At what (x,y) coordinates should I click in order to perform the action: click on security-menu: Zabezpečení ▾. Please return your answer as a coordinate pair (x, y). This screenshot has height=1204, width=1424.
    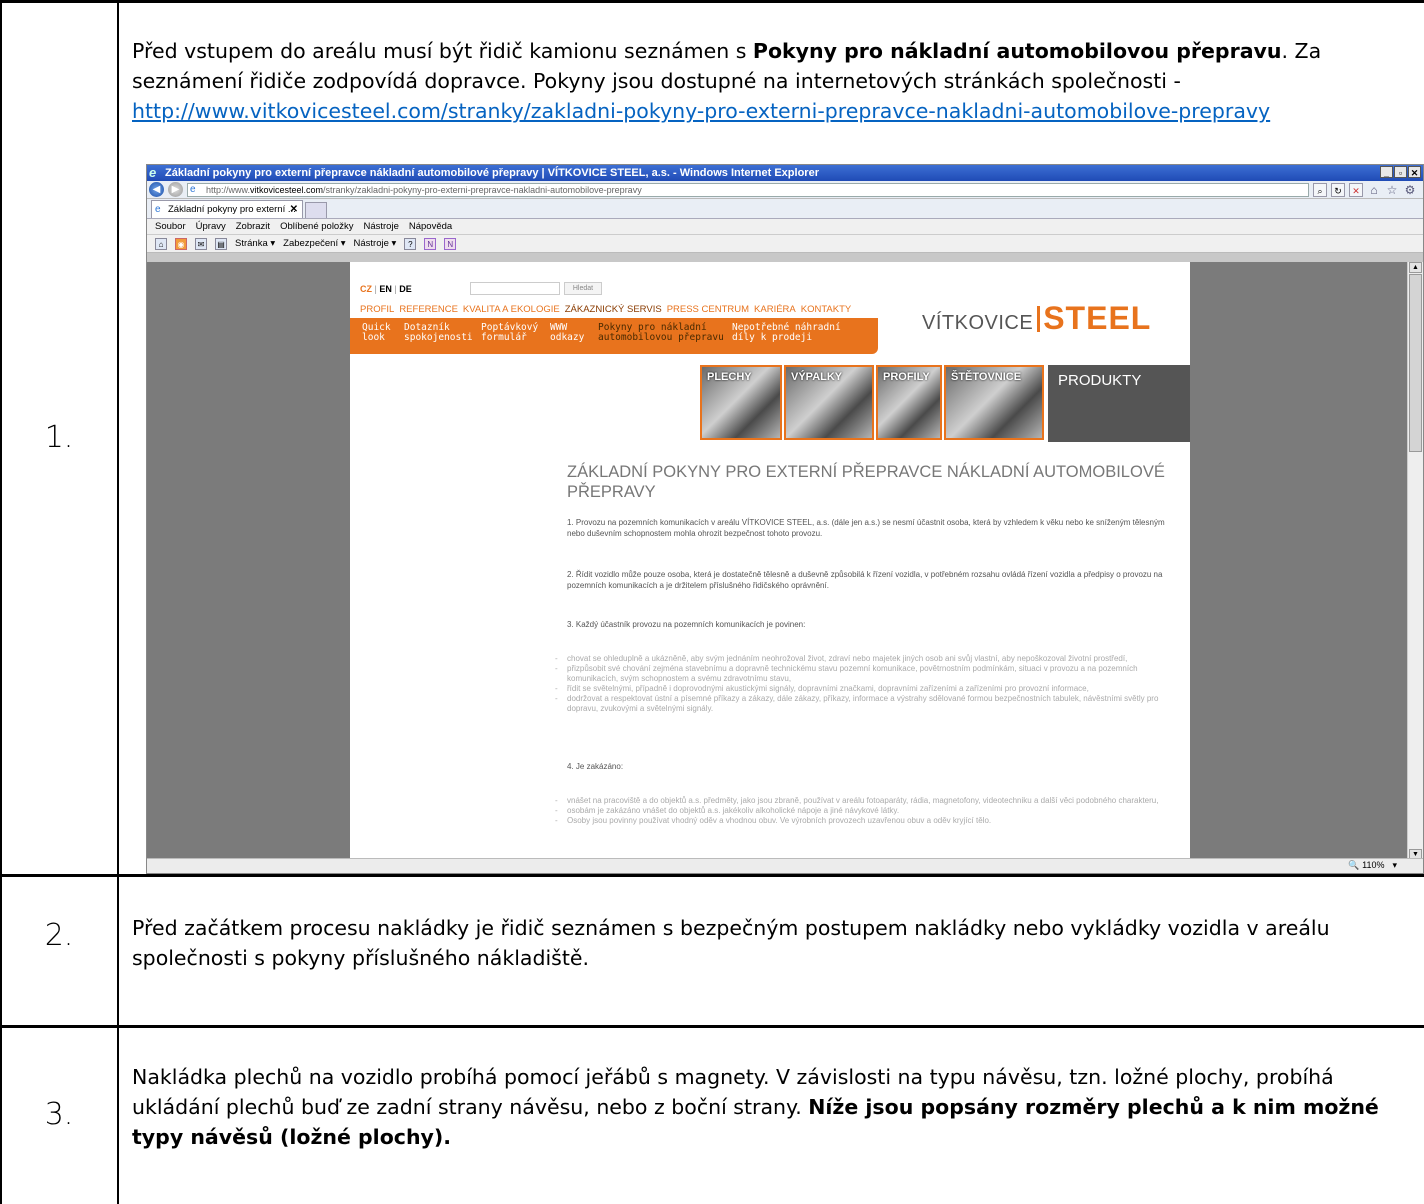
    Looking at the image, I should click on (314, 244).